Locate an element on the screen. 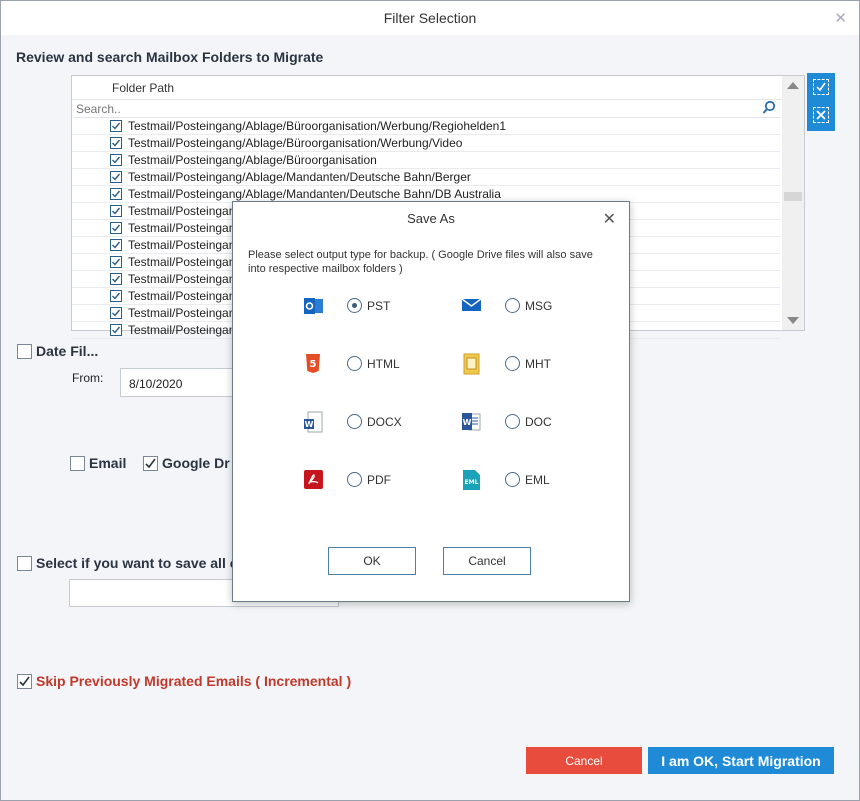 The width and height of the screenshot is (860, 801). eml-file-icon: EML is located at coordinates (471, 480).